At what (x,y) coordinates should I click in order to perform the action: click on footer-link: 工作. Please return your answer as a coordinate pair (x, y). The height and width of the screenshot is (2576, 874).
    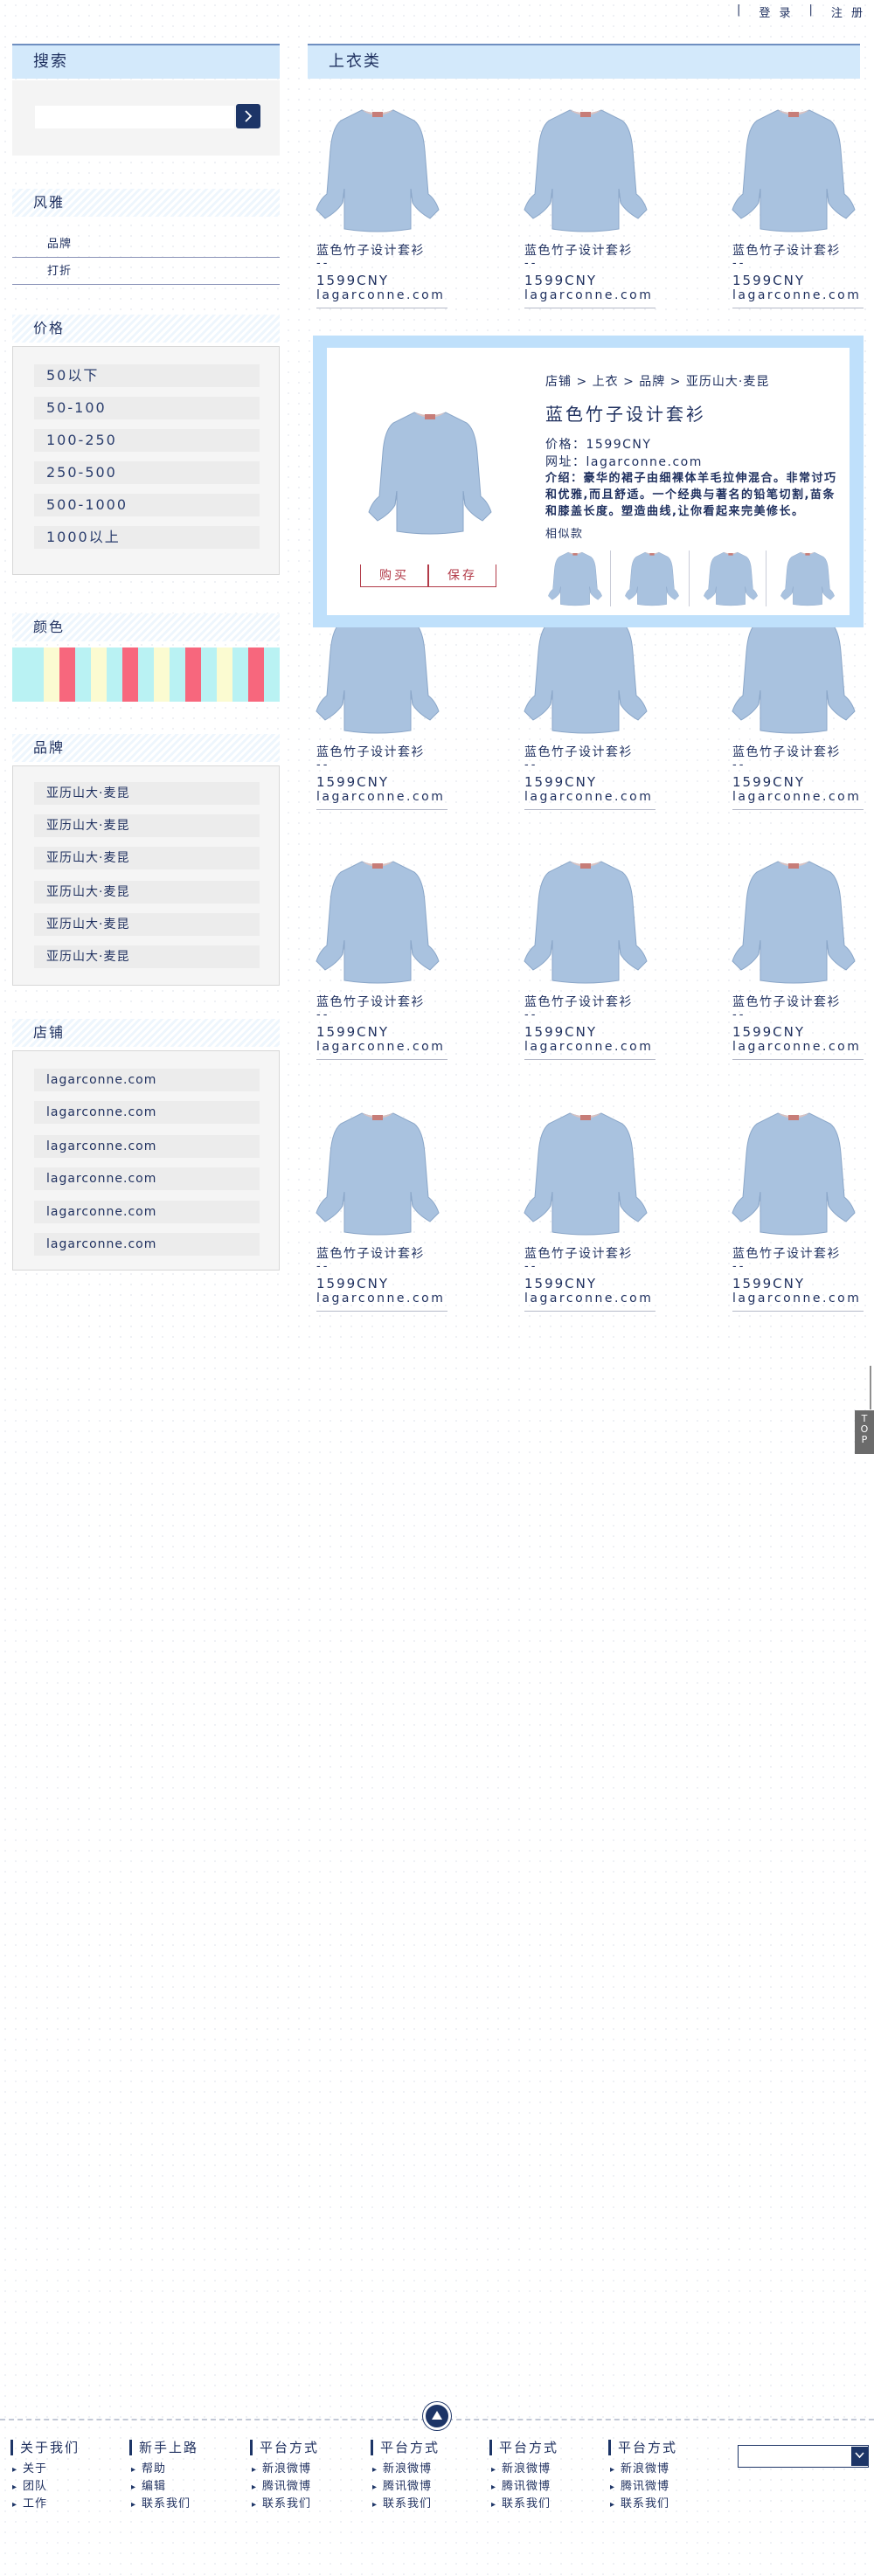
    Looking at the image, I should click on (45, 2504).